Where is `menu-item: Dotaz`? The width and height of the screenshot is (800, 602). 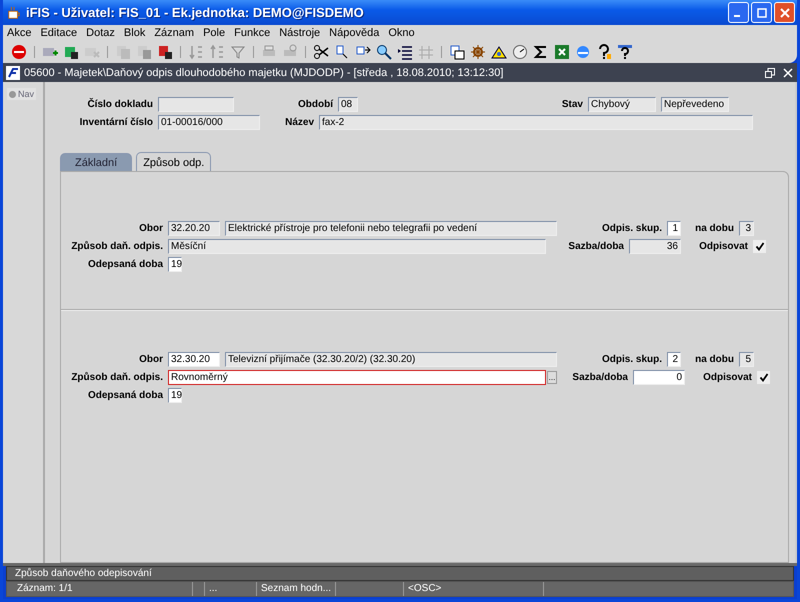
menu-item: Dotaz is located at coordinates (100, 33).